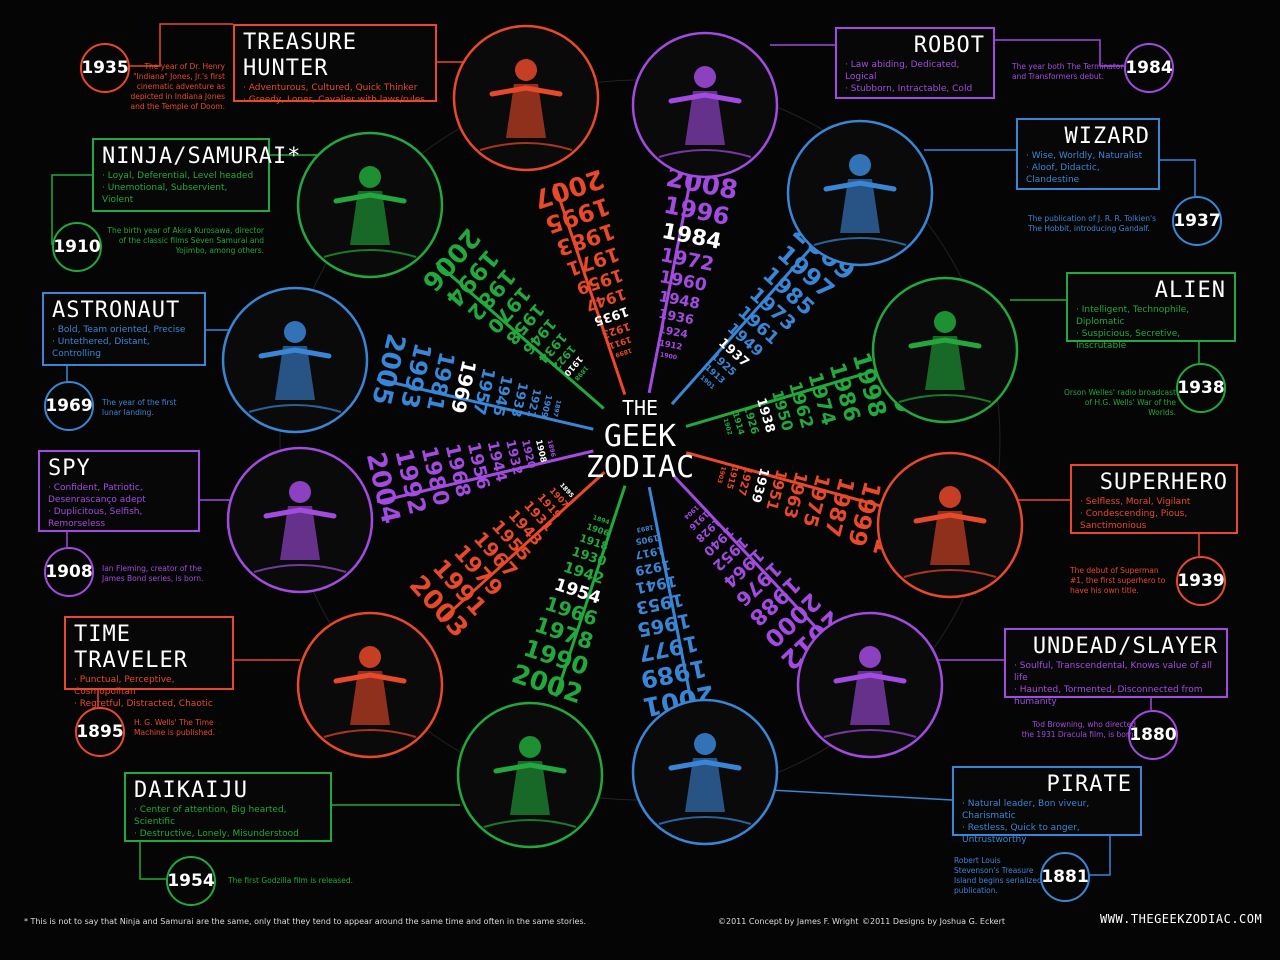 The image size is (1280, 960). I want to click on footer-site-link: WWW.THEGEEKZODIAC.COM, so click(1181, 919).